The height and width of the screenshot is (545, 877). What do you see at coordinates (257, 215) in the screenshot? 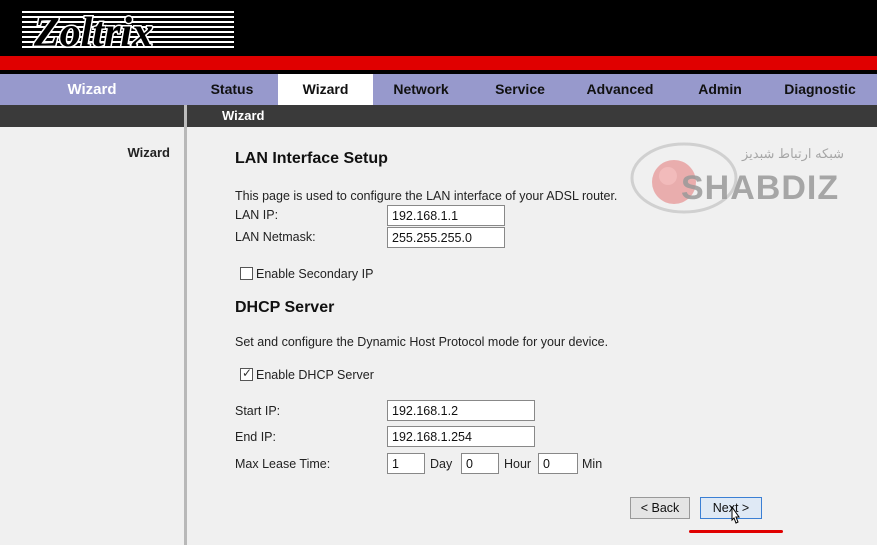
I see `lan-ip-label: LAN IP:` at bounding box center [257, 215].